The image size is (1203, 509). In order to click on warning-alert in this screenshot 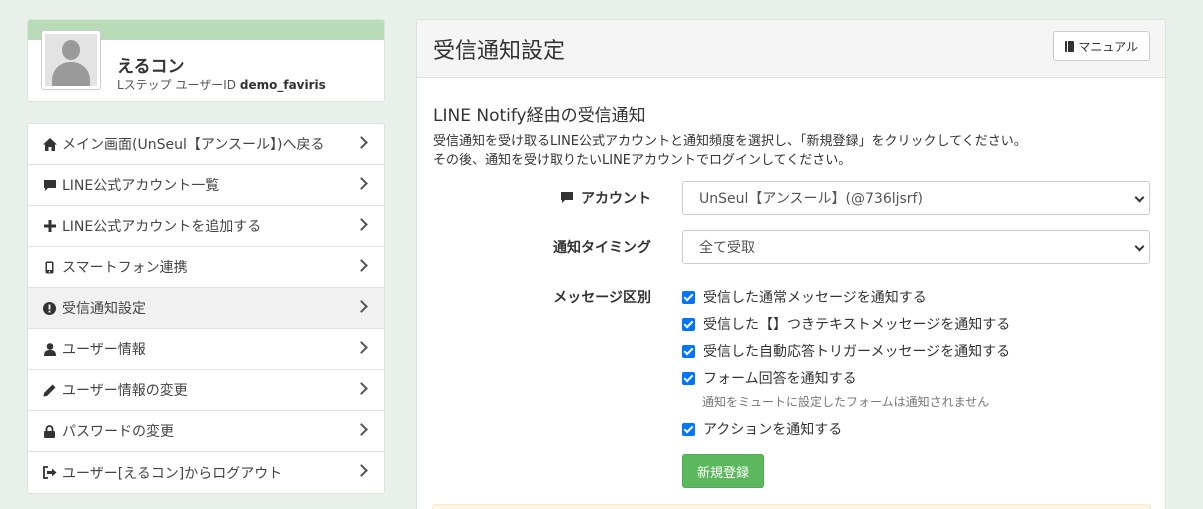, I will do `click(791, 506)`.